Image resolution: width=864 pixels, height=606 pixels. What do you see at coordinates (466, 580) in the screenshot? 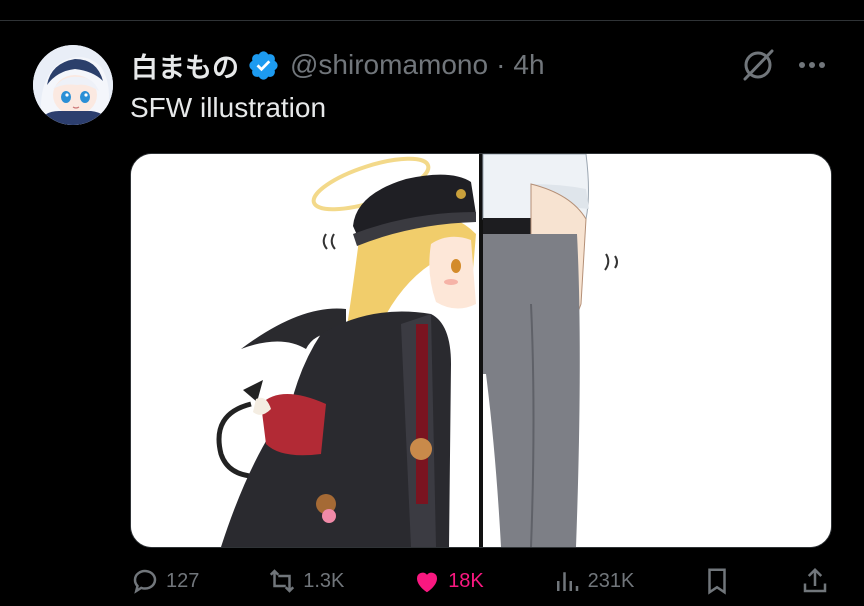
I see `like-count: 18K` at bounding box center [466, 580].